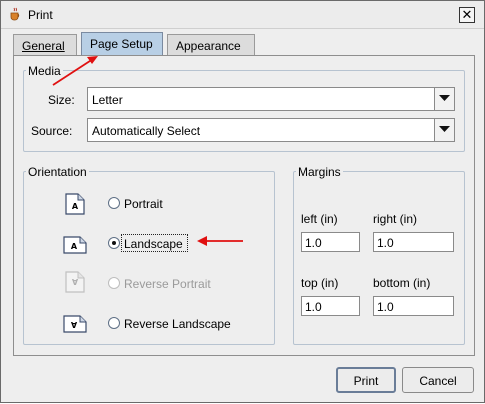  I want to click on source-label: Source:, so click(52, 131).